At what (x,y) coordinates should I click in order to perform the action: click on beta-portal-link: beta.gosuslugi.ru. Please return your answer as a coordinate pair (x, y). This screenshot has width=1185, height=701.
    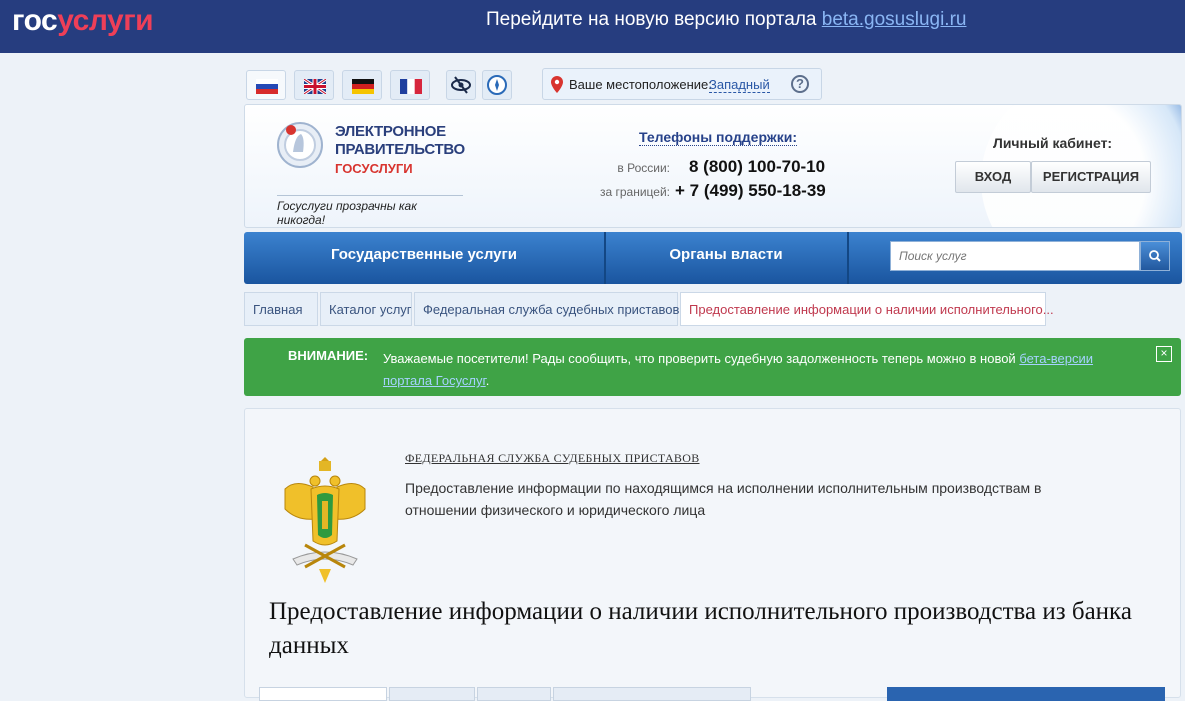
    Looking at the image, I should click on (894, 19).